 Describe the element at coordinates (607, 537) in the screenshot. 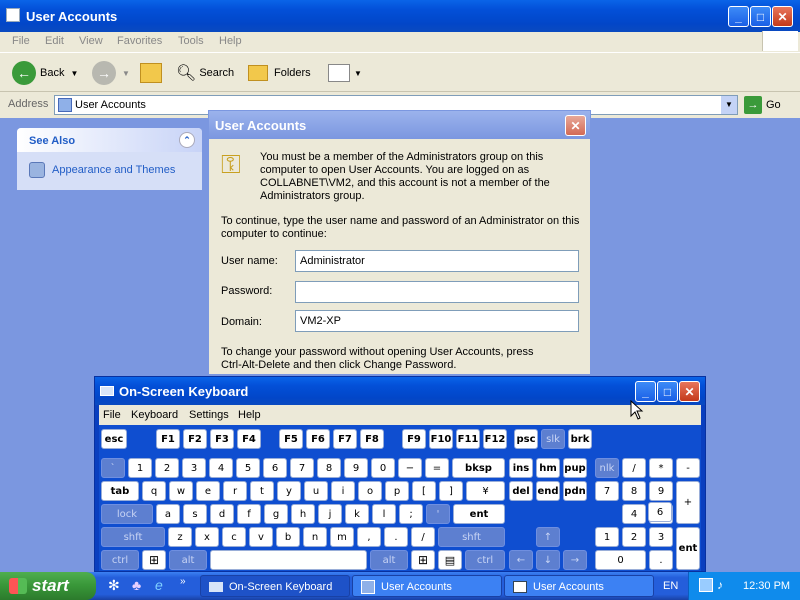

I see `key-num-1: 1` at that location.